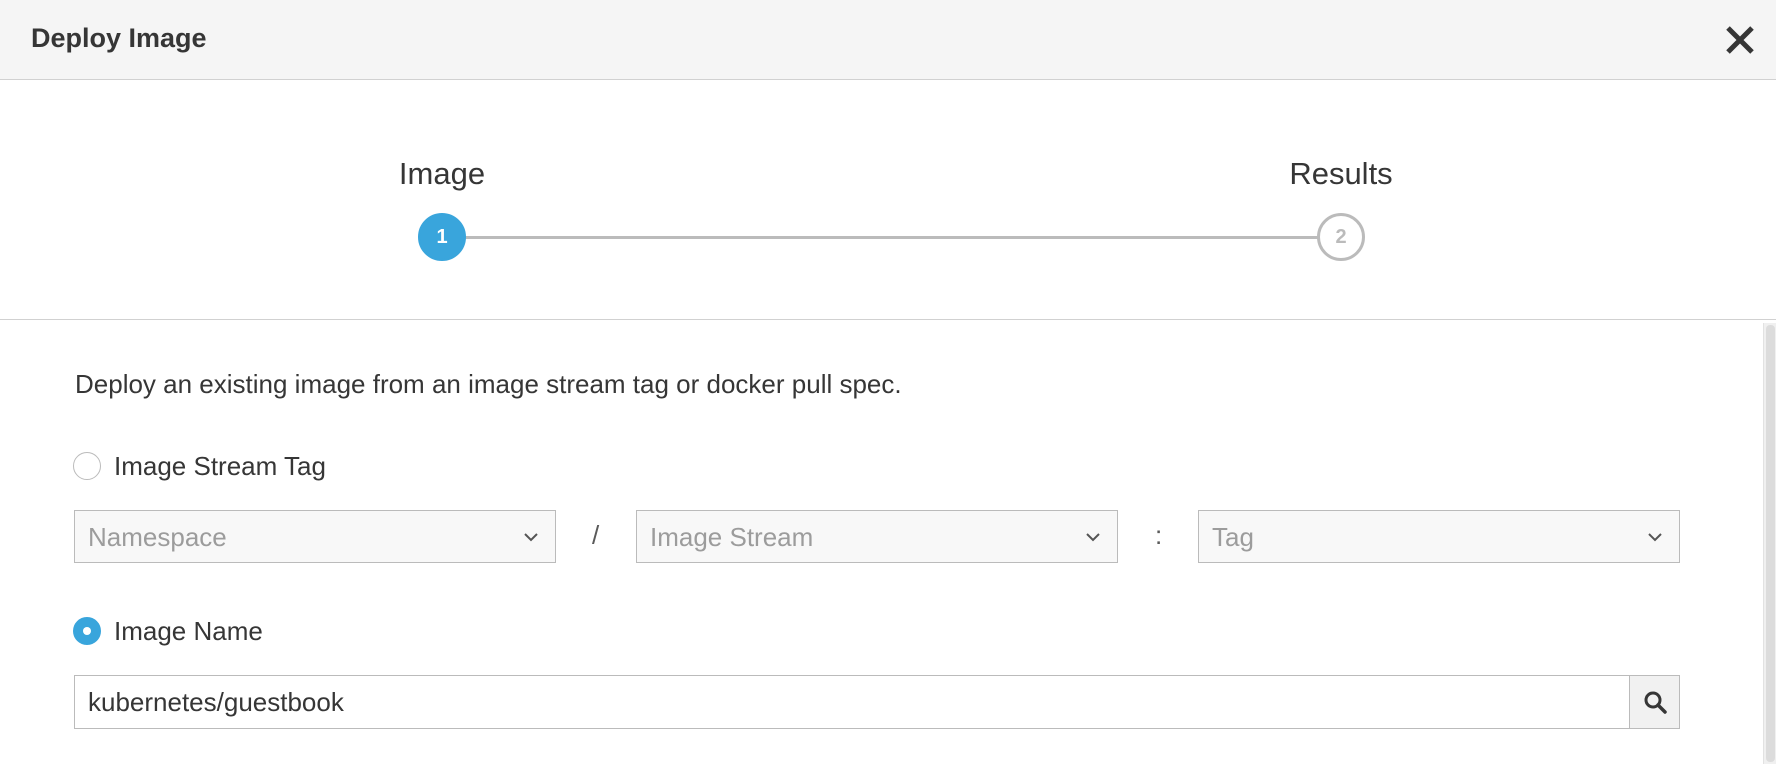  I want to click on tag-placeholder: Tag, so click(1233, 537).